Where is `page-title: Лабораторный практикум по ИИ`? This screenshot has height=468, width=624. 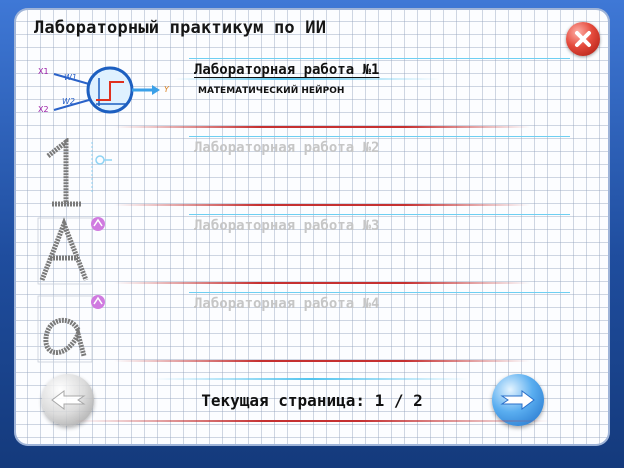
page-title: Лабораторный практикум по ИИ is located at coordinates (180, 28).